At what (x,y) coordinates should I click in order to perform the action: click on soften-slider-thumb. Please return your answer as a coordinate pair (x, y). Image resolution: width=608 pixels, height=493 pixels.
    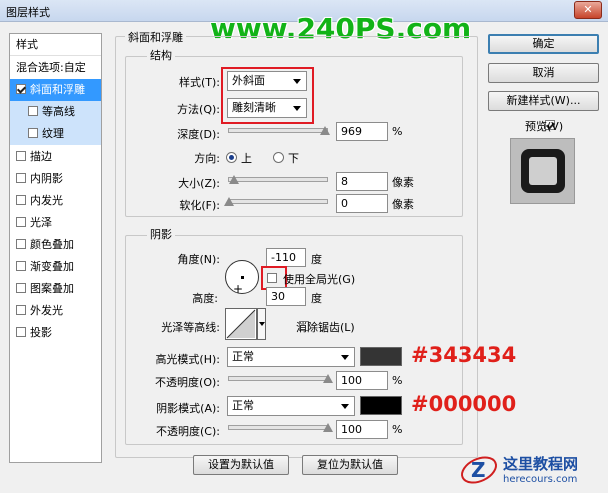
    Looking at the image, I should click on (229, 201).